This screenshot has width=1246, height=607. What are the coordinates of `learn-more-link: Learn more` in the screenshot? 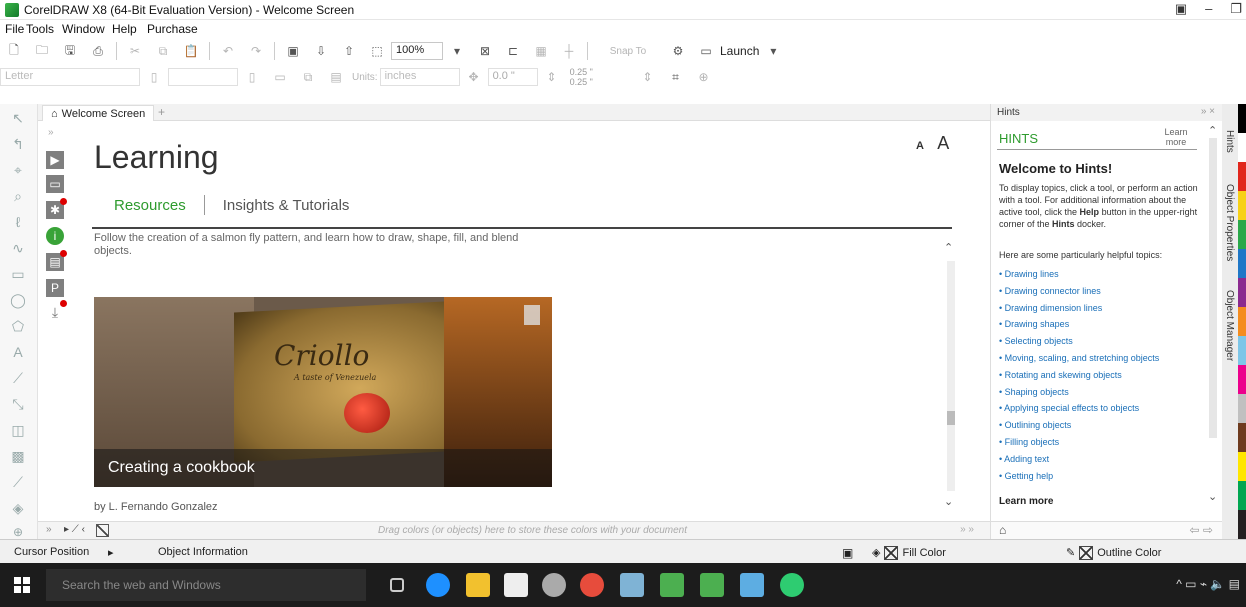 It's located at (1176, 137).